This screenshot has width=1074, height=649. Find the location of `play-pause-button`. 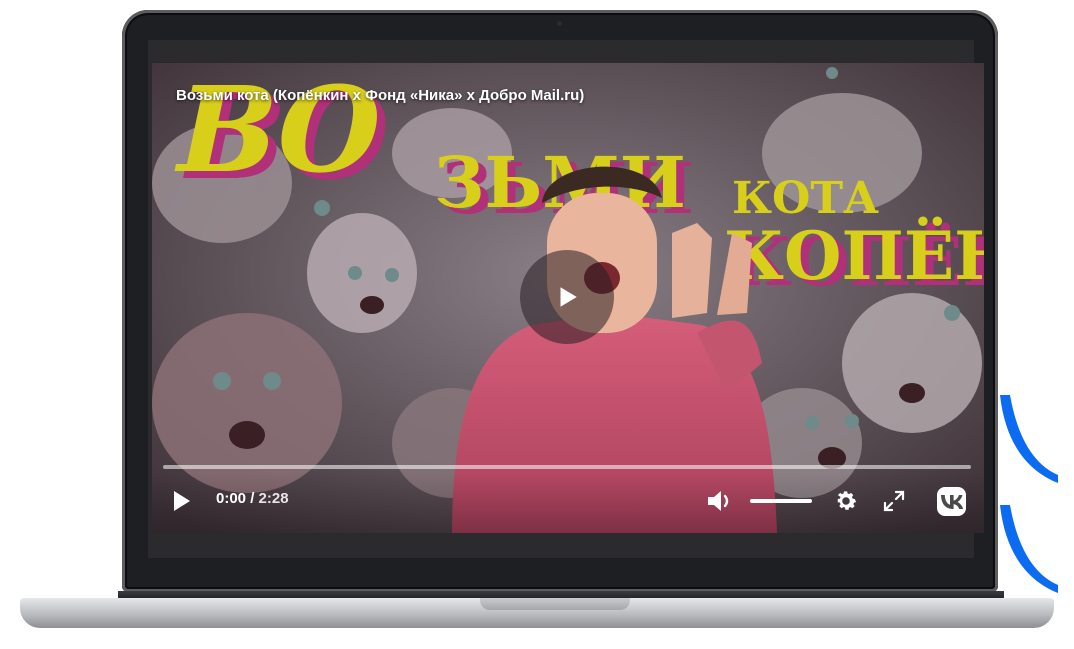

play-pause-button is located at coordinates (182, 501).